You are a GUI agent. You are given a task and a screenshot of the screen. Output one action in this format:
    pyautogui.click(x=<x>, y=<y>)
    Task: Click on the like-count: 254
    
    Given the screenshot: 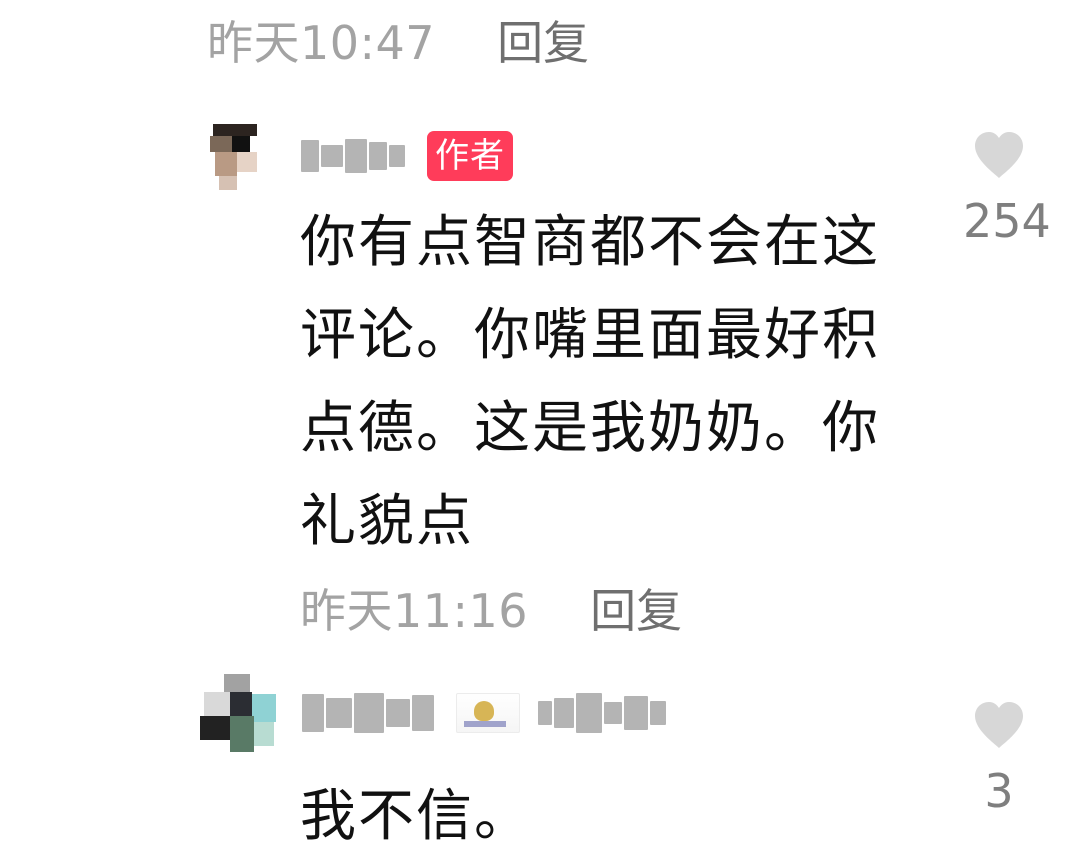 What is the action you would take?
    pyautogui.click(x=1007, y=221)
    